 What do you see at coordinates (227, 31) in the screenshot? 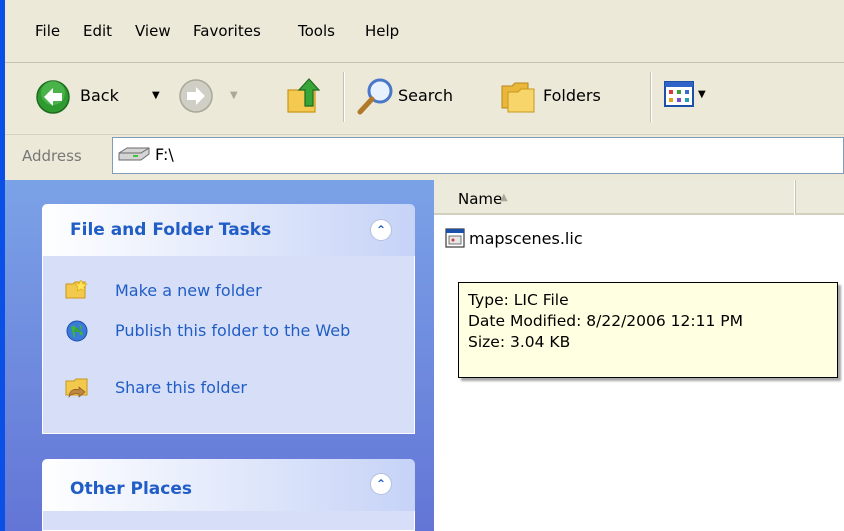
I see `menu-favorites: Favorites` at bounding box center [227, 31].